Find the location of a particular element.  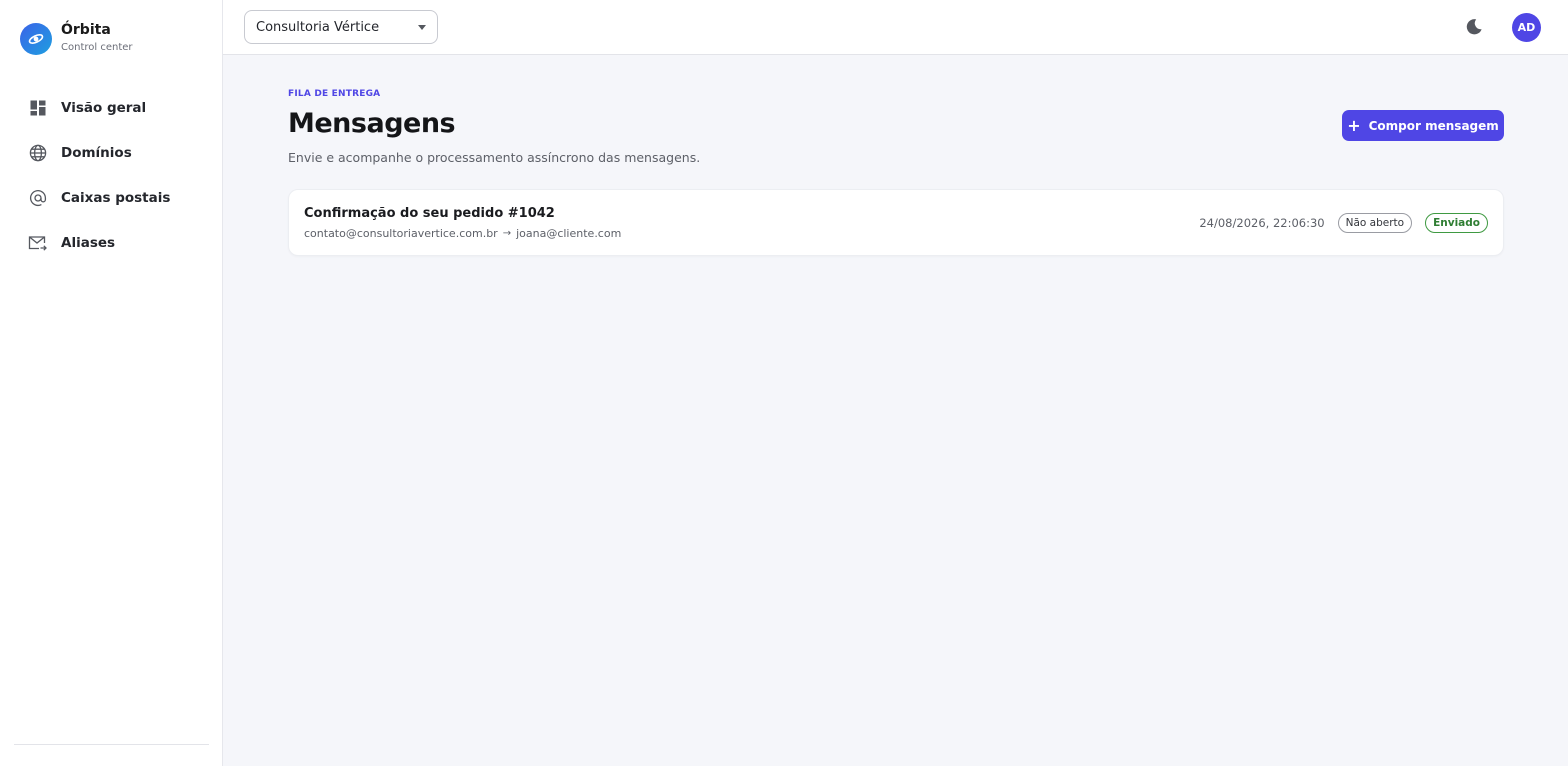

sidebar-item-label: Caixas postais is located at coordinates (116, 197).